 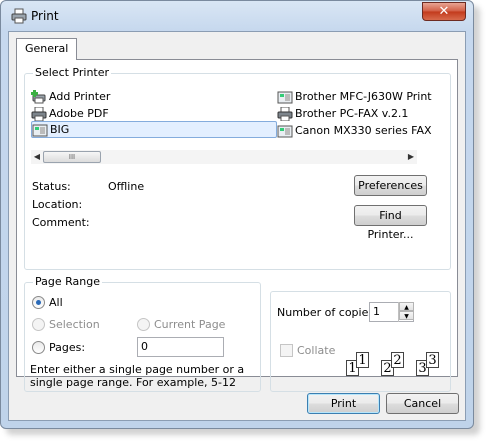 I want to click on pages-input: 0, so click(x=180, y=347).